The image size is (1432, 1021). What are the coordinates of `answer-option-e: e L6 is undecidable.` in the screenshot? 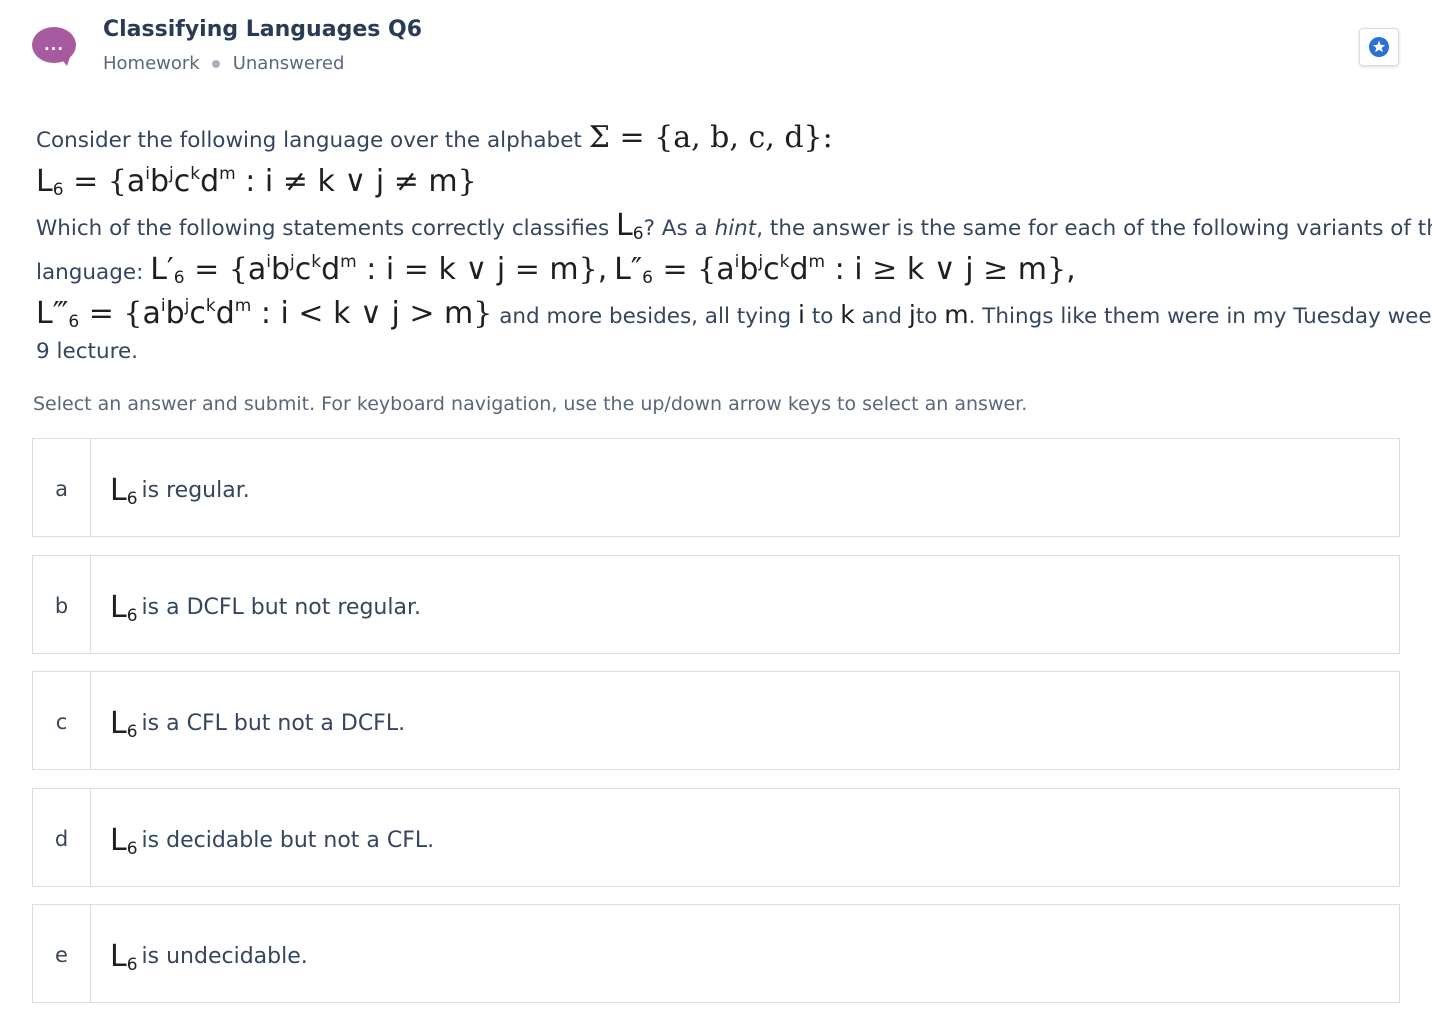 It's located at (716, 953).